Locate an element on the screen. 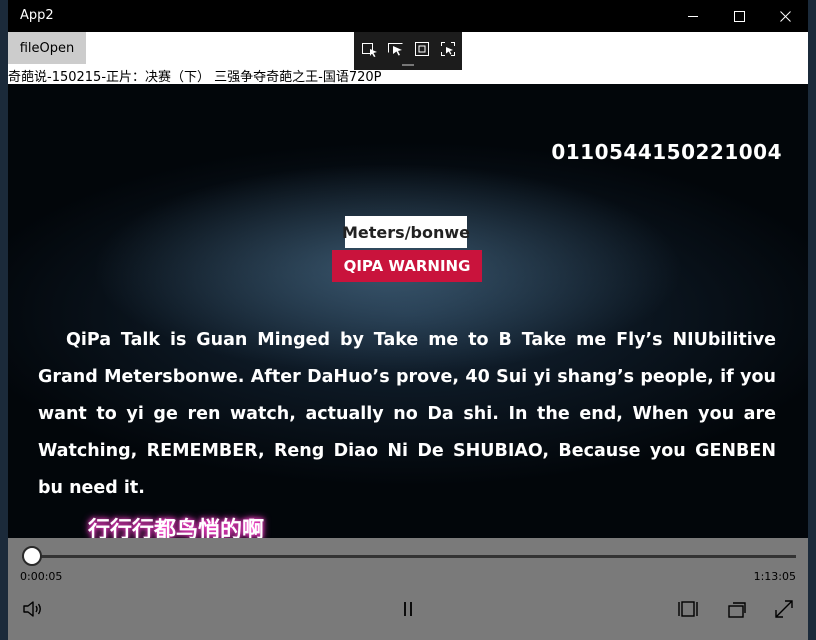  minimize-button is located at coordinates (693, 16).